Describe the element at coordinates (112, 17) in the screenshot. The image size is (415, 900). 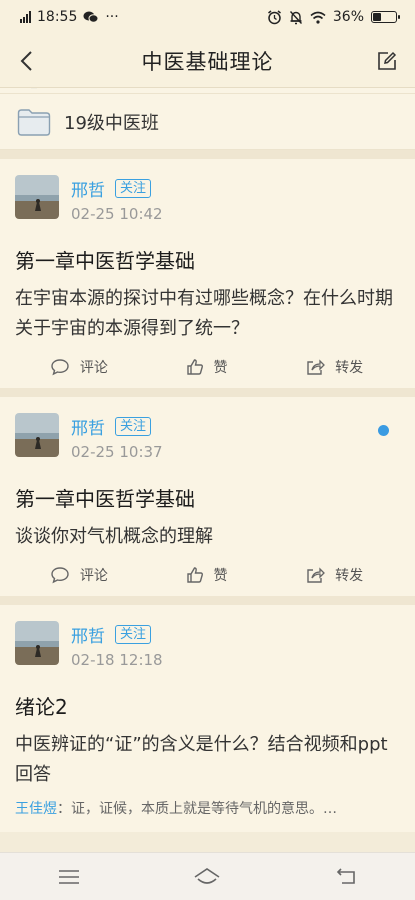
I see `more-notifications: ···` at that location.